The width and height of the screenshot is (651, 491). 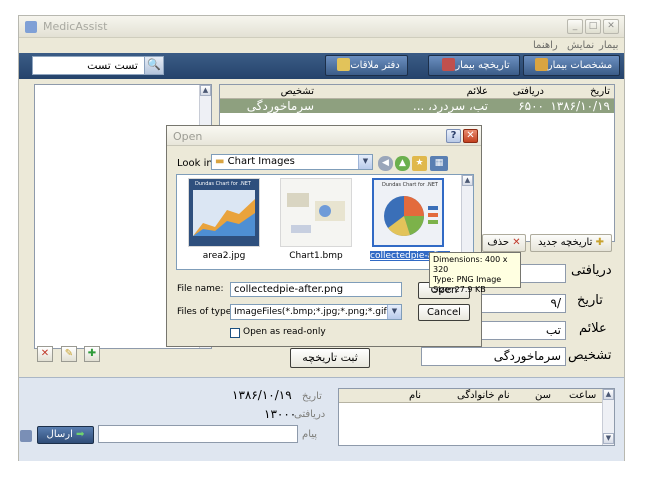 I want to click on up-folder-icon: ▲, so click(x=402, y=163).